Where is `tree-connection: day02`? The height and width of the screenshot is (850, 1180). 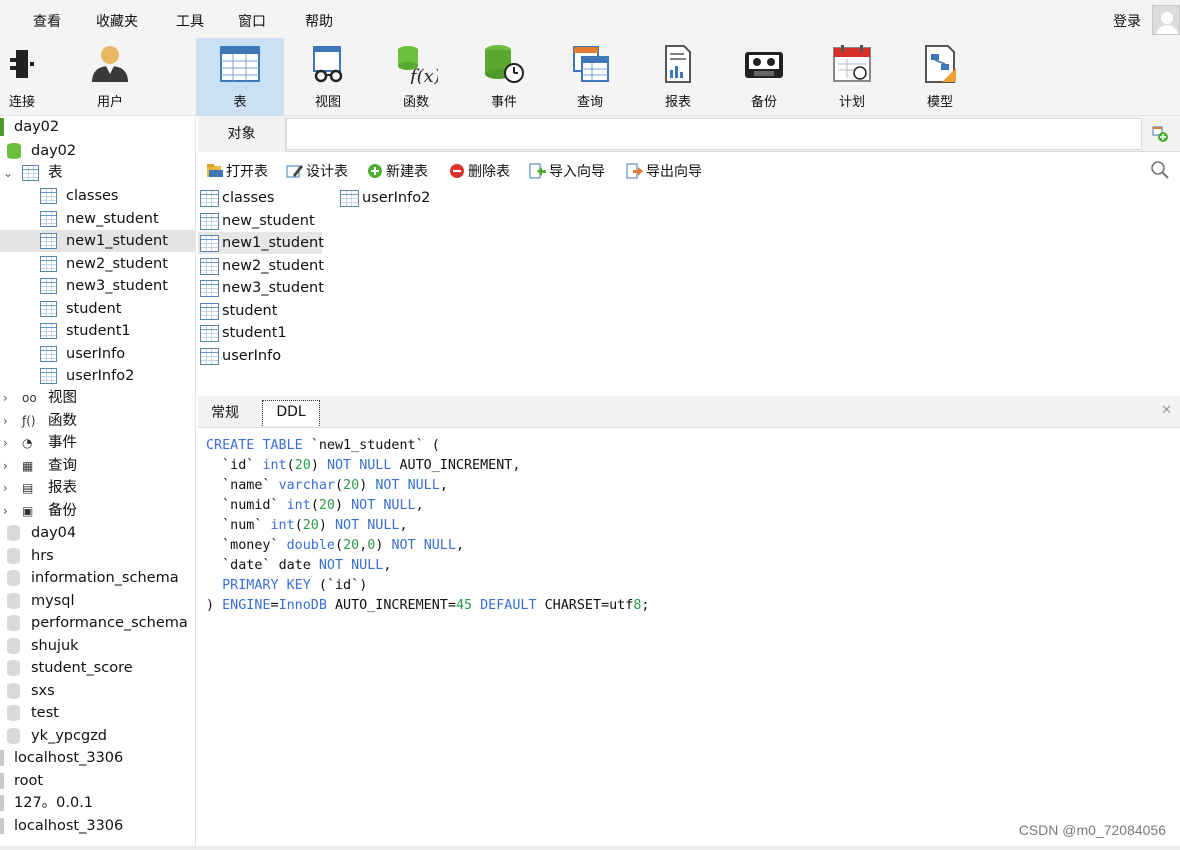
tree-connection: day02 is located at coordinates (97, 127).